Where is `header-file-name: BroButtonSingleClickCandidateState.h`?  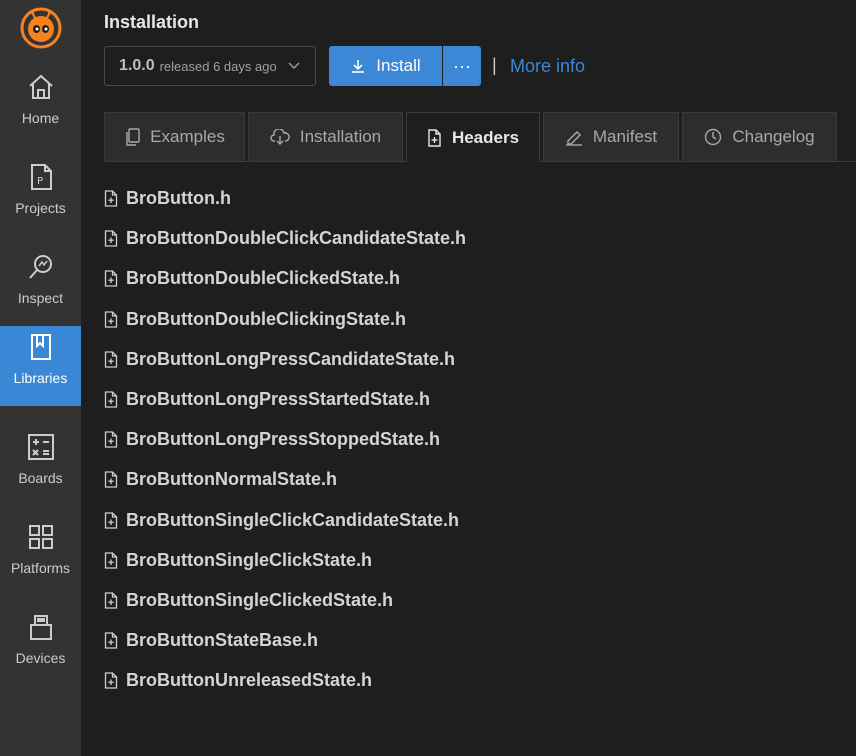 header-file-name: BroButtonSingleClickCandidateState.h is located at coordinates (293, 519).